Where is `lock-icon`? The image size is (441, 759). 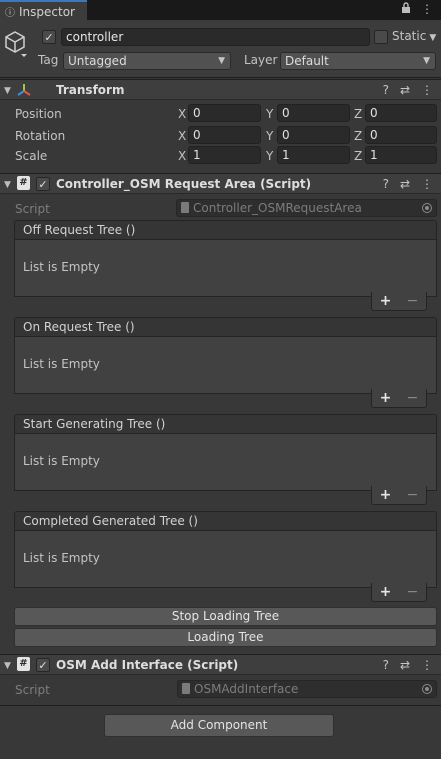 lock-icon is located at coordinates (406, 9).